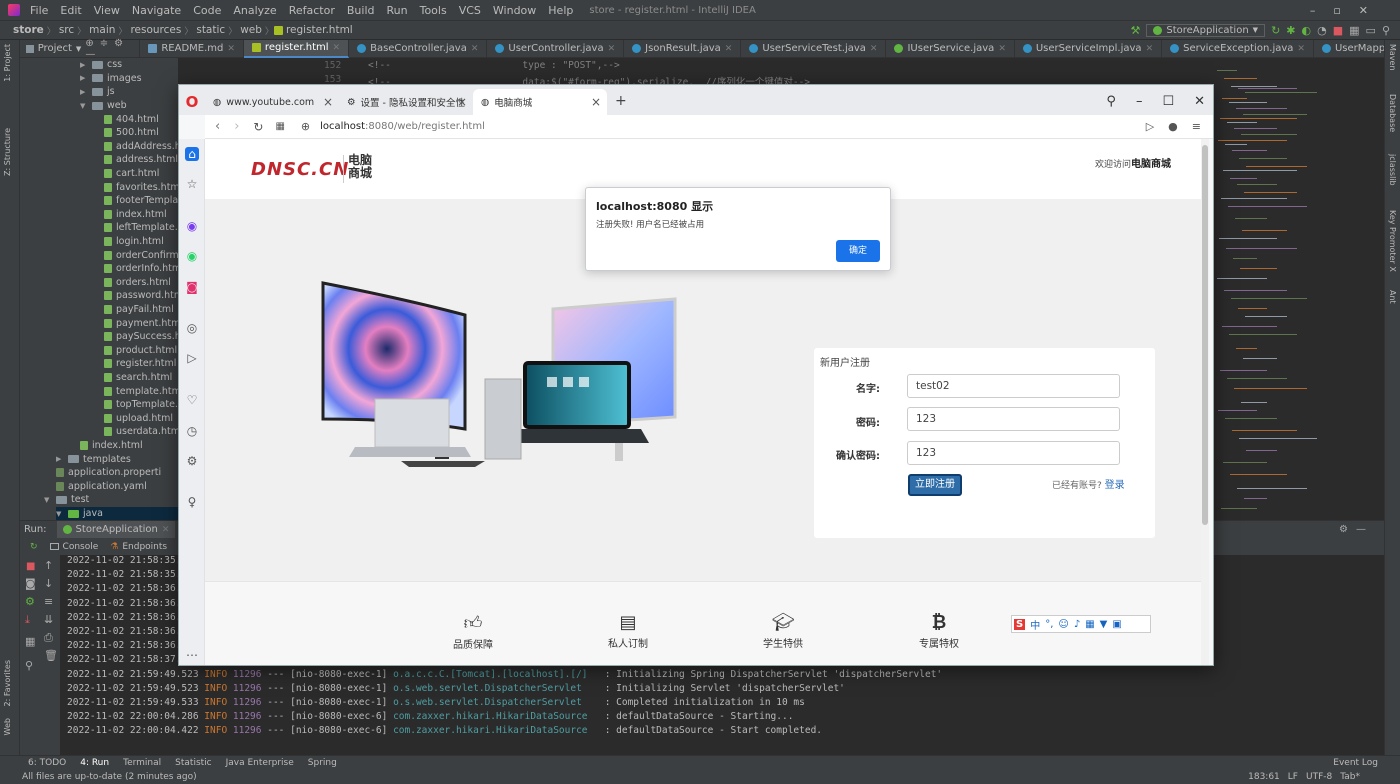  What do you see at coordinates (1035, 624) in the screenshot?
I see `ime-mode: 中` at bounding box center [1035, 624].